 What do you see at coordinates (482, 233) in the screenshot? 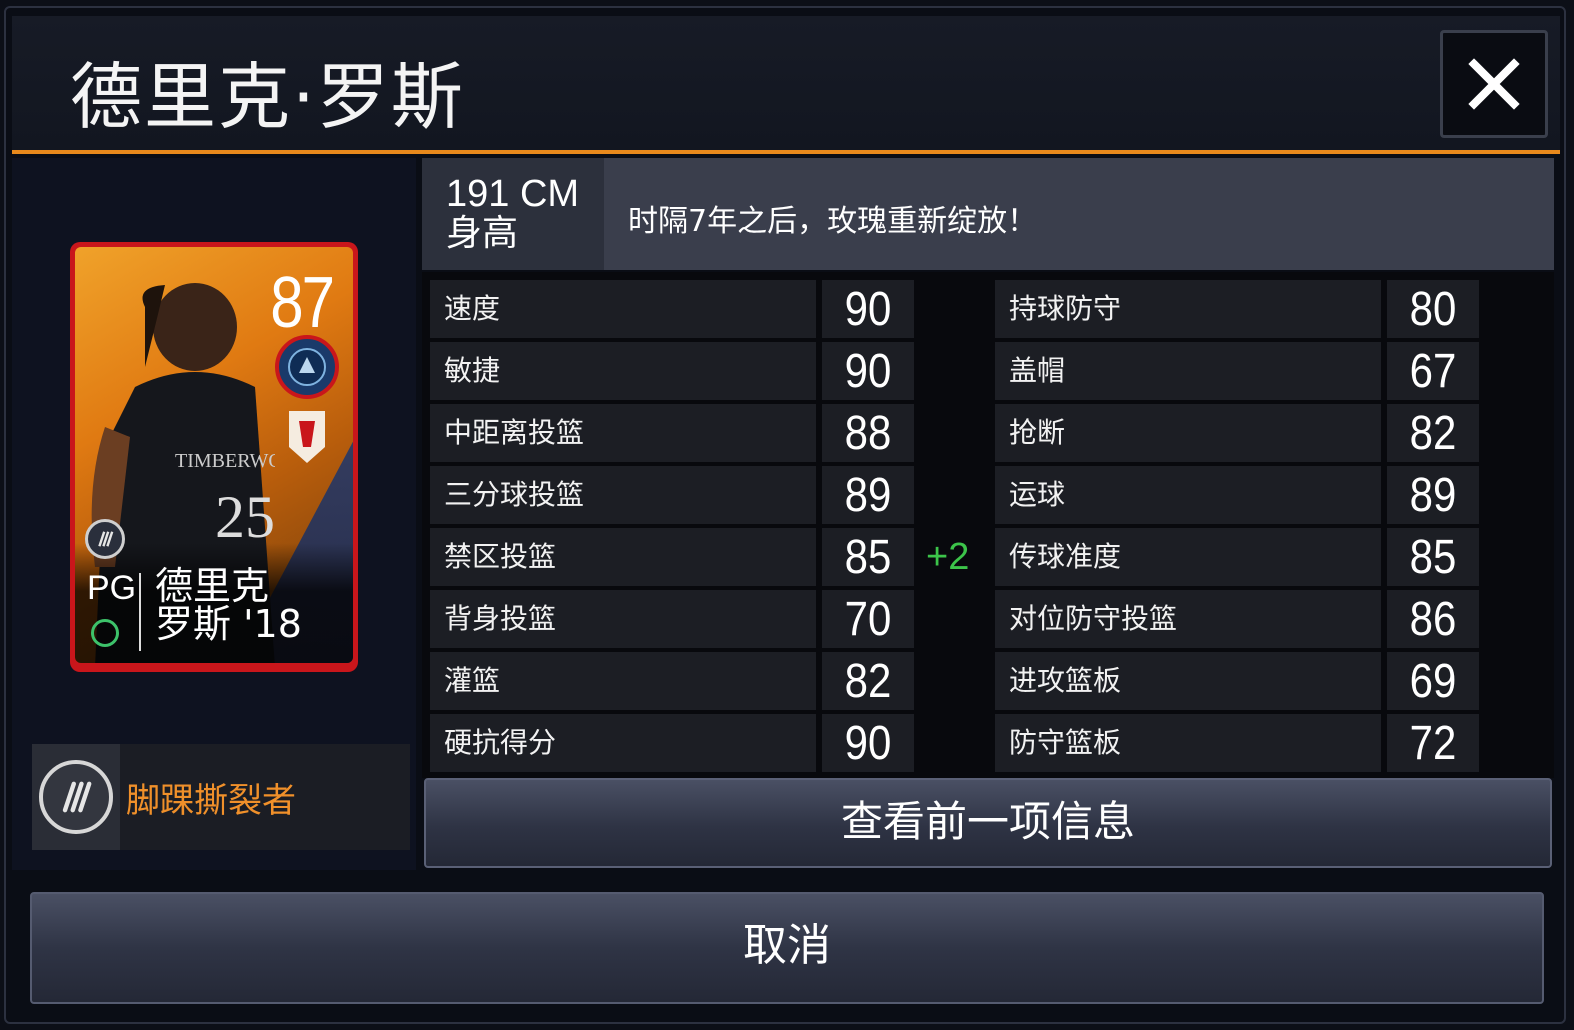
I see `height-label: 身高` at bounding box center [482, 233].